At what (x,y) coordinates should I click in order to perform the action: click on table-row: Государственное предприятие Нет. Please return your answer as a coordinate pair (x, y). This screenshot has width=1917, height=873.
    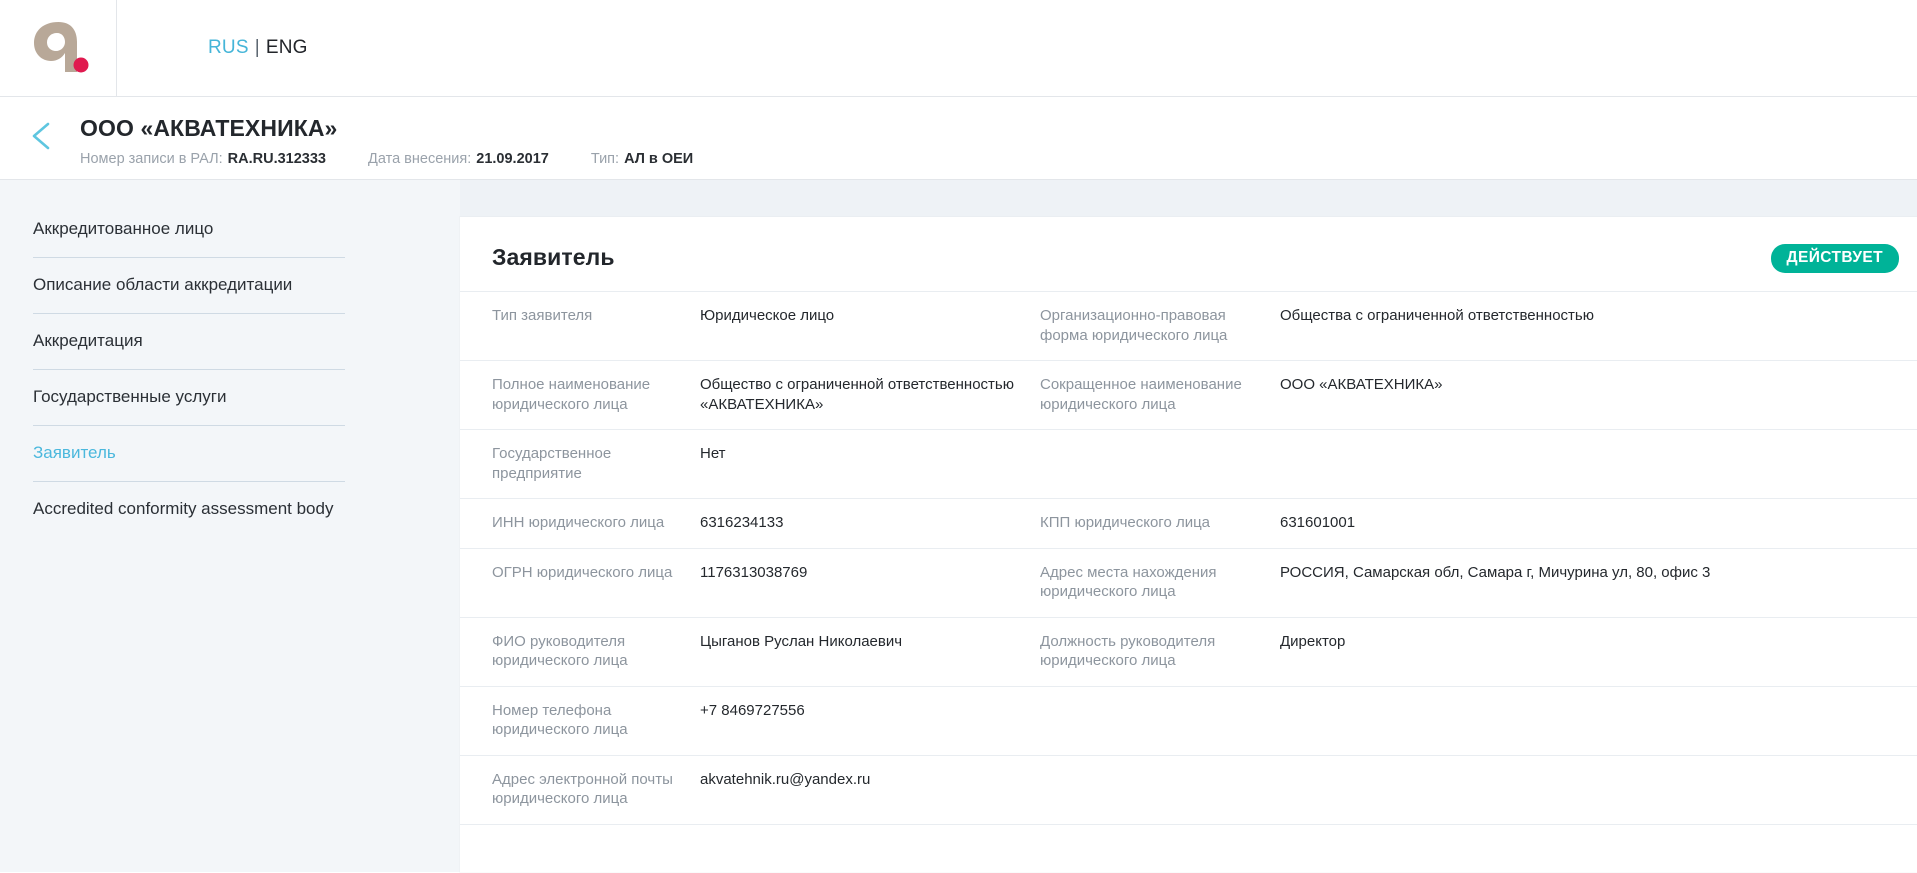
    Looking at the image, I should click on (1188, 464).